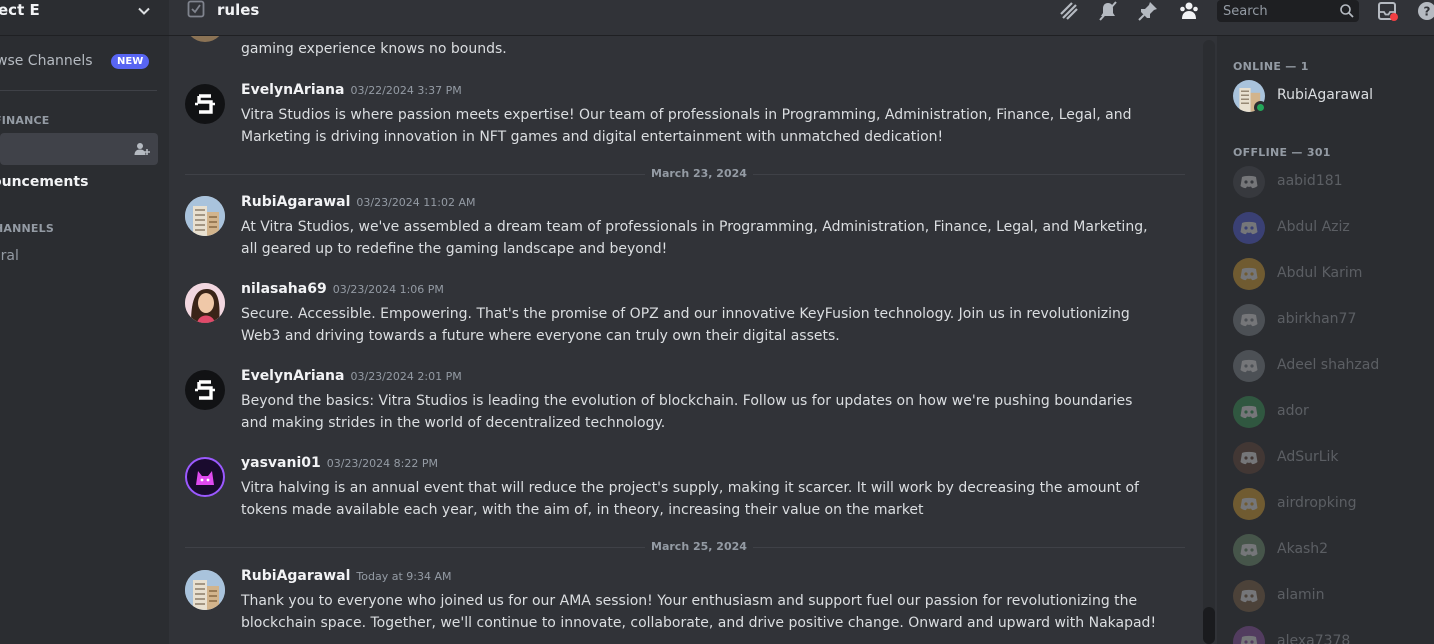 The height and width of the screenshot is (644, 1434). I want to click on member-name: ador, so click(1293, 411).